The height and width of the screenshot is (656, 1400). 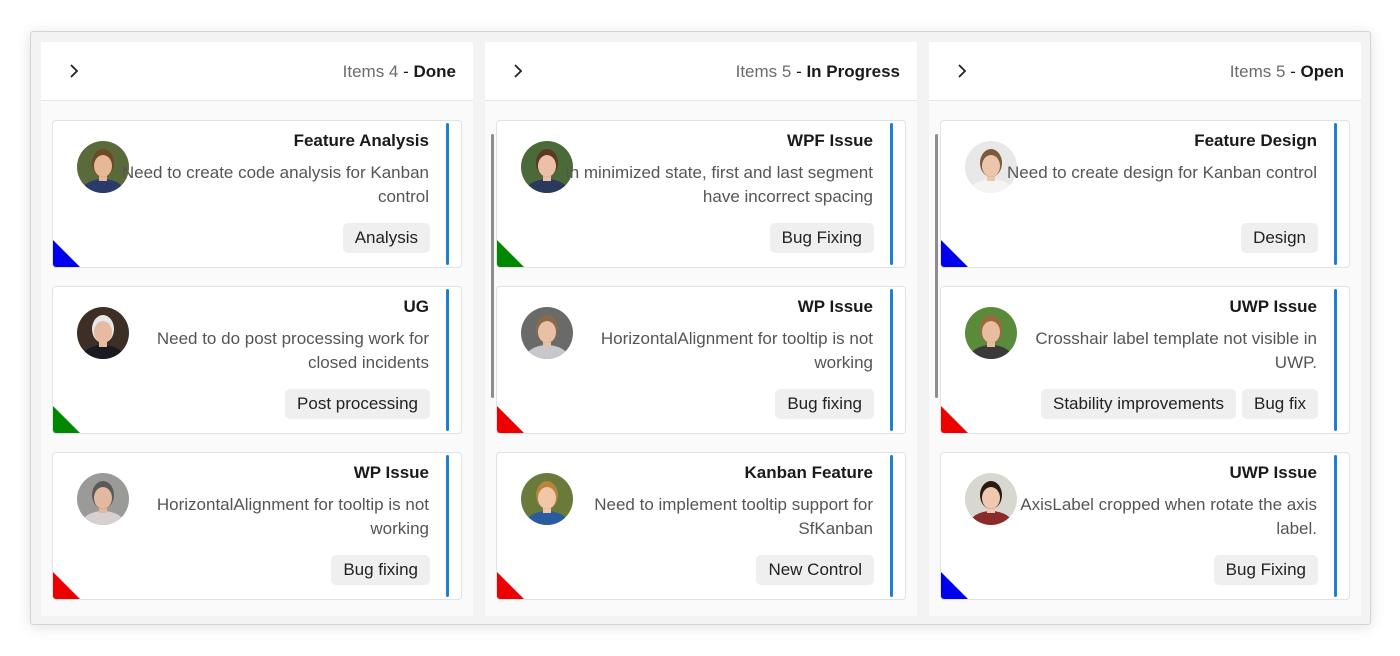 What do you see at coordinates (435, 71) in the screenshot?
I see `column-status: Done` at bounding box center [435, 71].